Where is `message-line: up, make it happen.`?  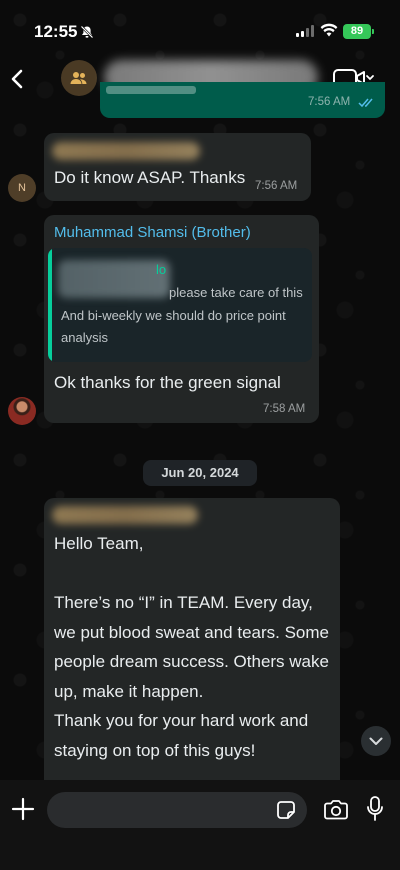
message-line: up, make it happen. is located at coordinates (129, 691).